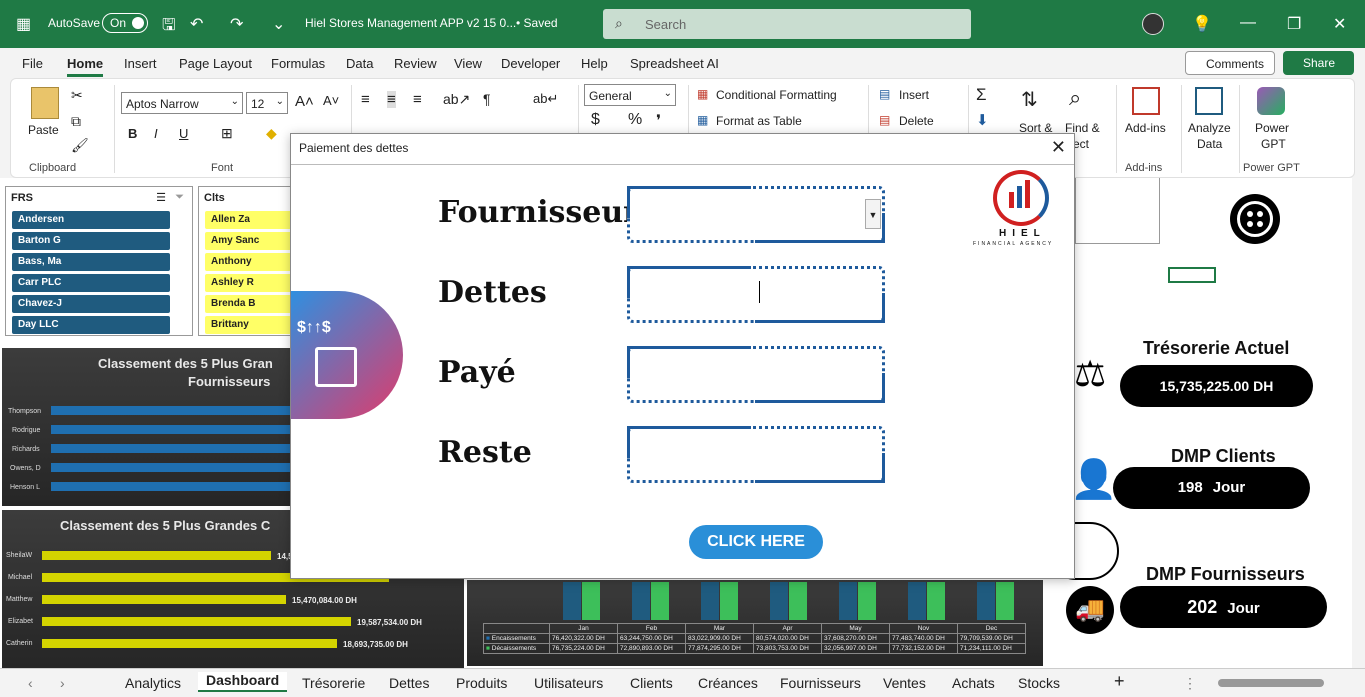 This screenshot has width=1365, height=697. Describe the element at coordinates (1255, 219) in the screenshot. I see `menu-circle-icon` at that location.